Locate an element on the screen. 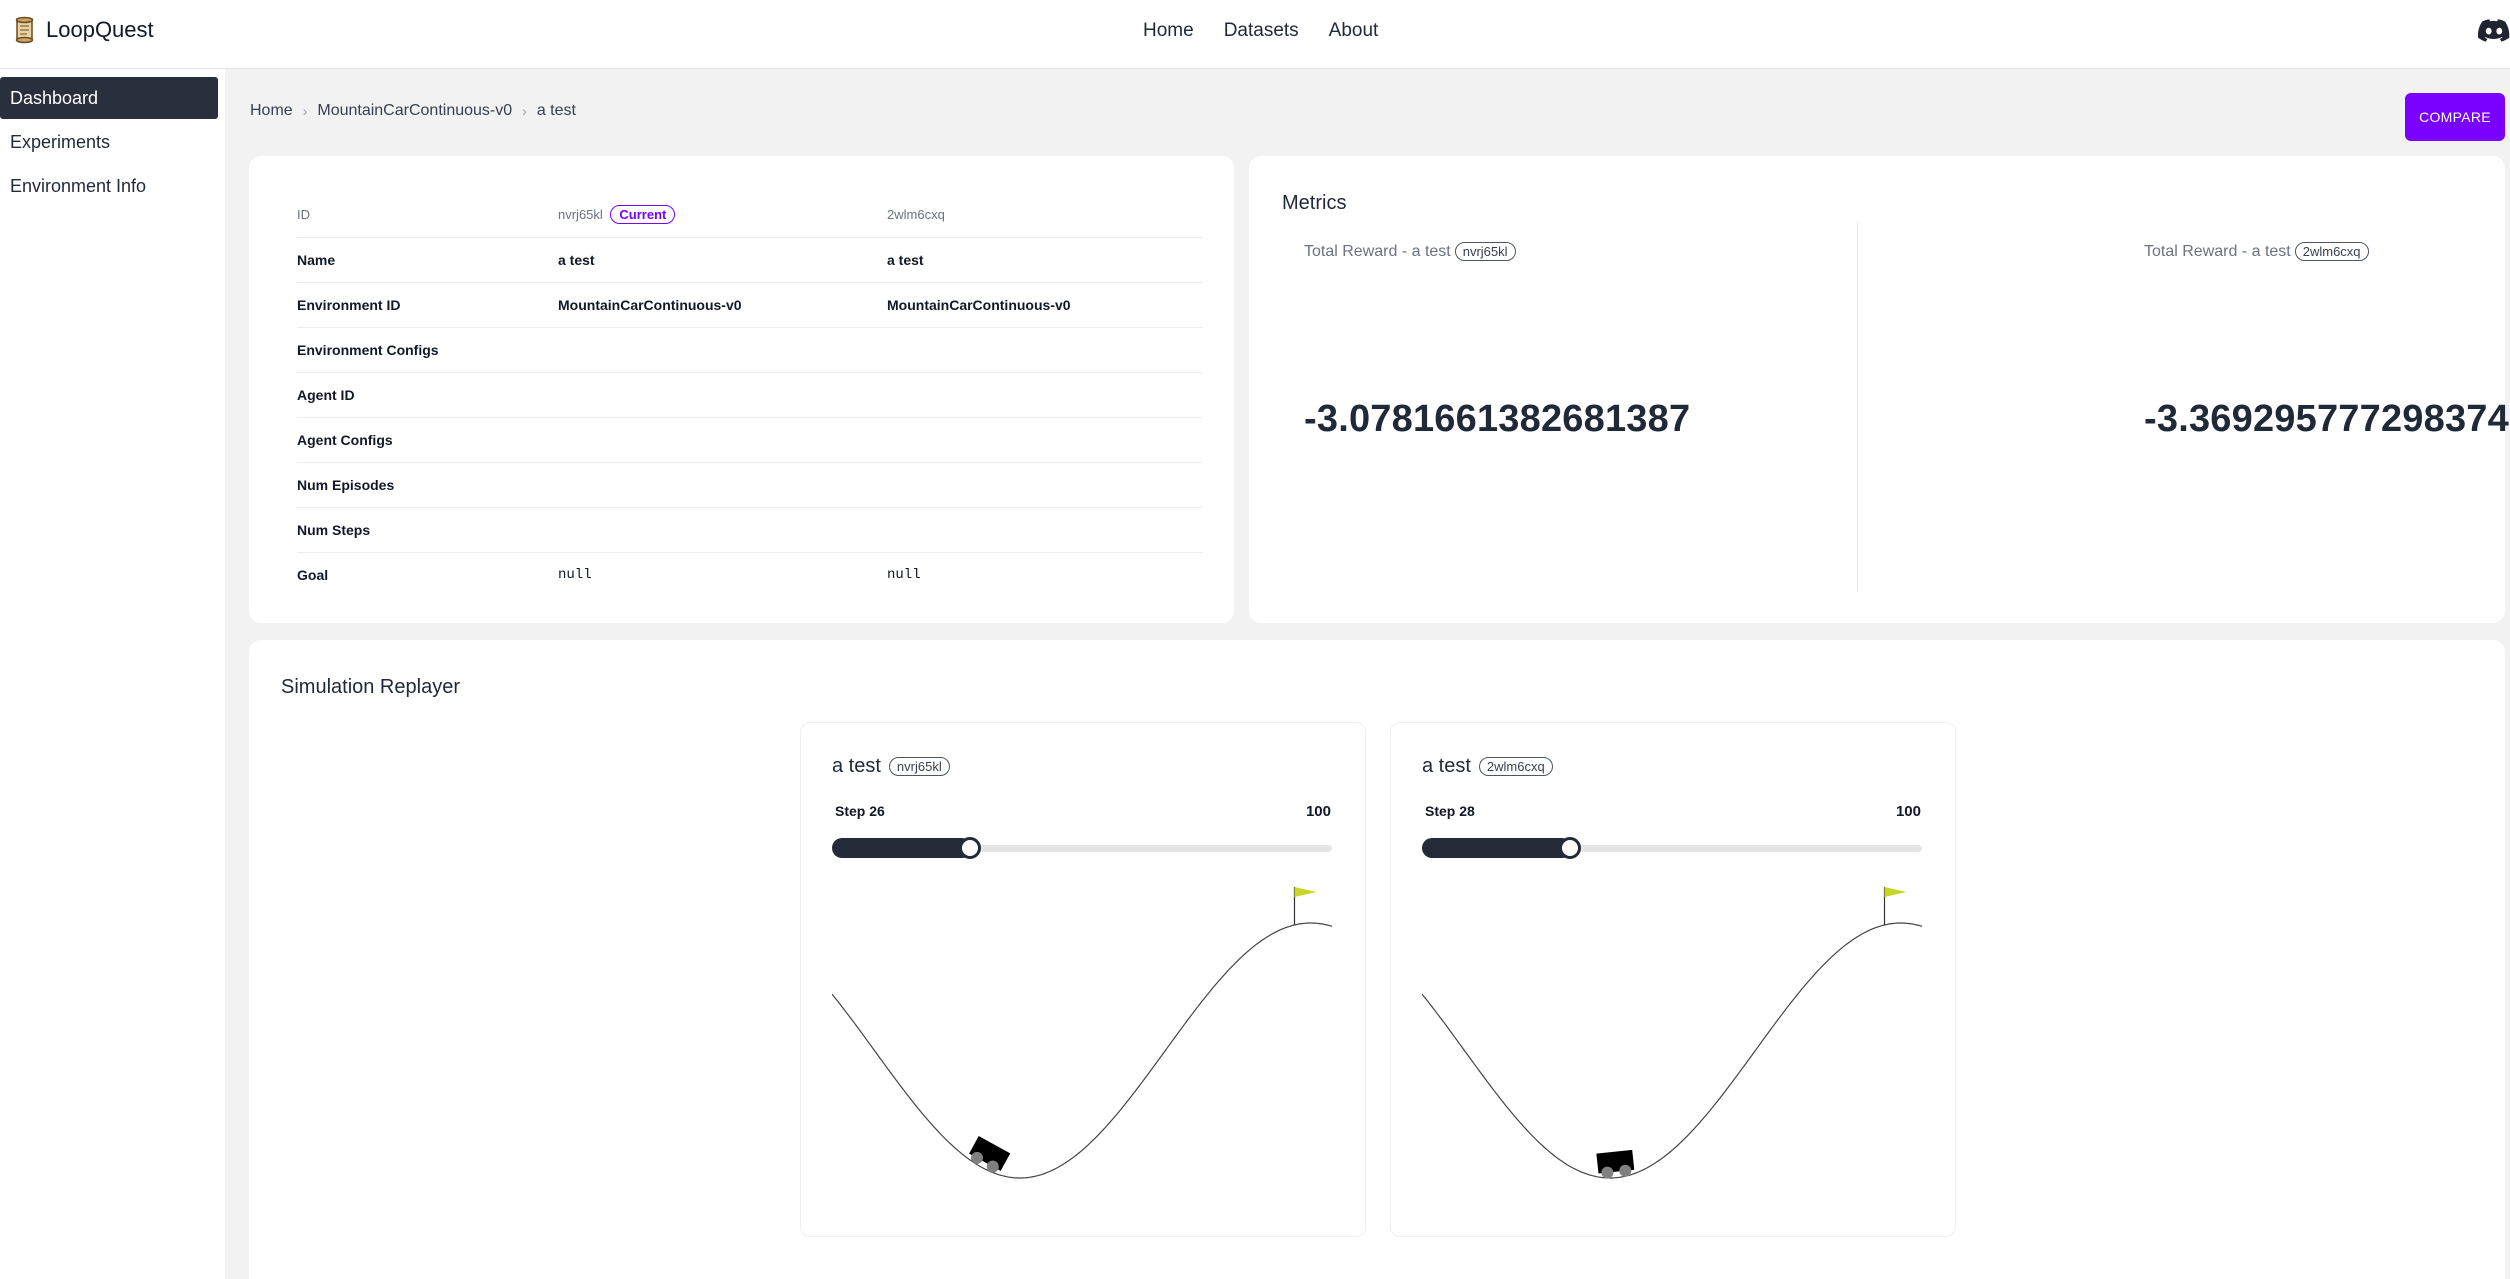 This screenshot has width=2510, height=1279. metric-label: Total Reward - a test nvrj65kl is located at coordinates (1410, 251).